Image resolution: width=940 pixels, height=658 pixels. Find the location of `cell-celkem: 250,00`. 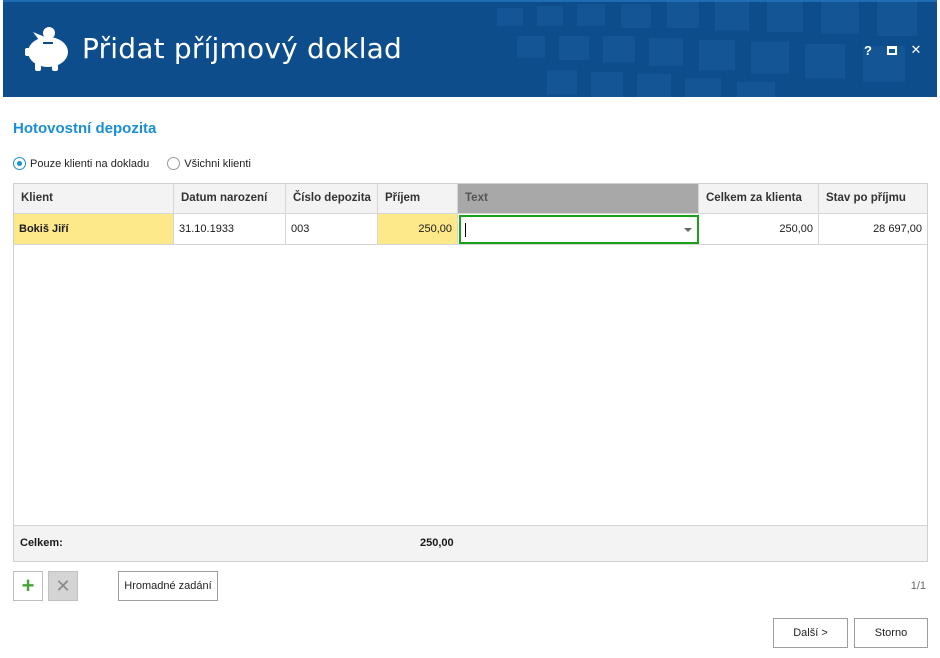

cell-celkem: 250,00 is located at coordinates (759, 229).